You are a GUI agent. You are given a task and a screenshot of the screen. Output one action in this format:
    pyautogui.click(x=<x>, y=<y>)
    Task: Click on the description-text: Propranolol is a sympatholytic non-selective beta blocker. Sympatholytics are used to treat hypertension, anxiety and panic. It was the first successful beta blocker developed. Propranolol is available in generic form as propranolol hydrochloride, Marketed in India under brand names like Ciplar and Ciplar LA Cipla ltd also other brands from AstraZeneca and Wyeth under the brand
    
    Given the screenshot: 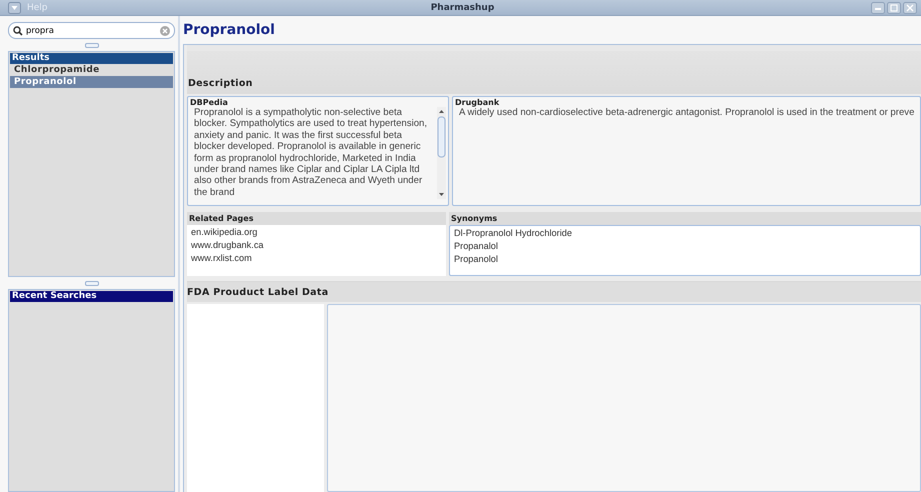 What is the action you would take?
    pyautogui.click(x=310, y=153)
    